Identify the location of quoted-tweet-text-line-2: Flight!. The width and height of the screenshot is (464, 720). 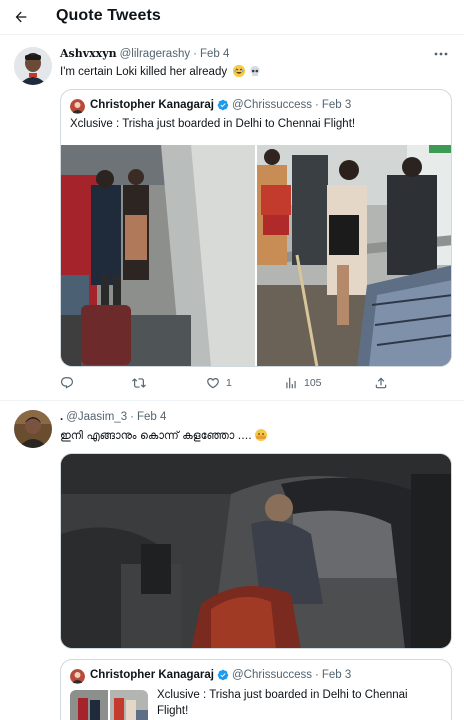
(173, 711).